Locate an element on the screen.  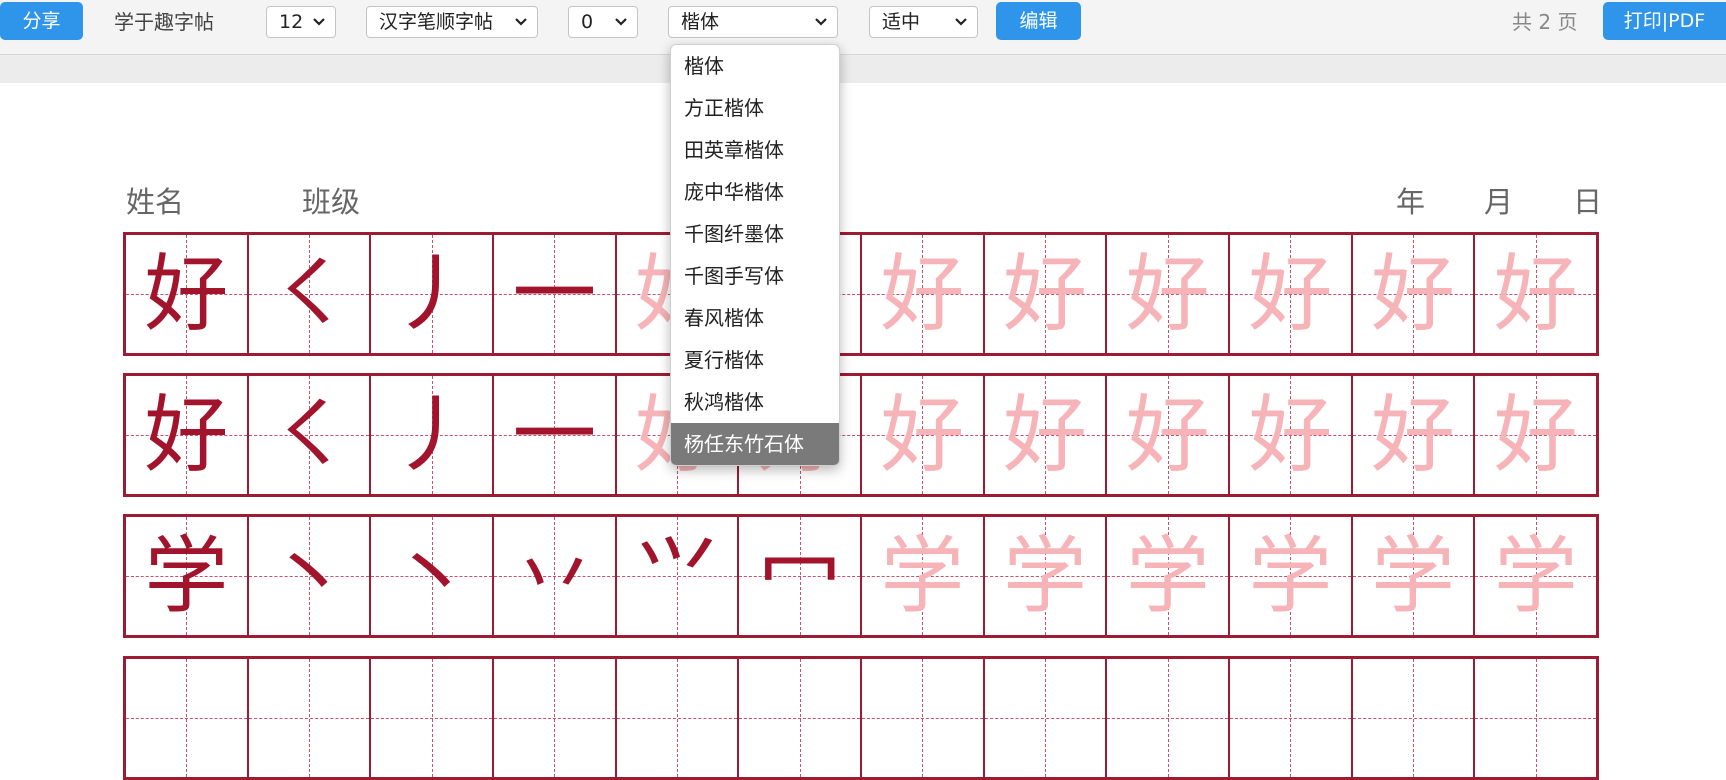
grid-cell: ⺍ is located at coordinates (678, 576).